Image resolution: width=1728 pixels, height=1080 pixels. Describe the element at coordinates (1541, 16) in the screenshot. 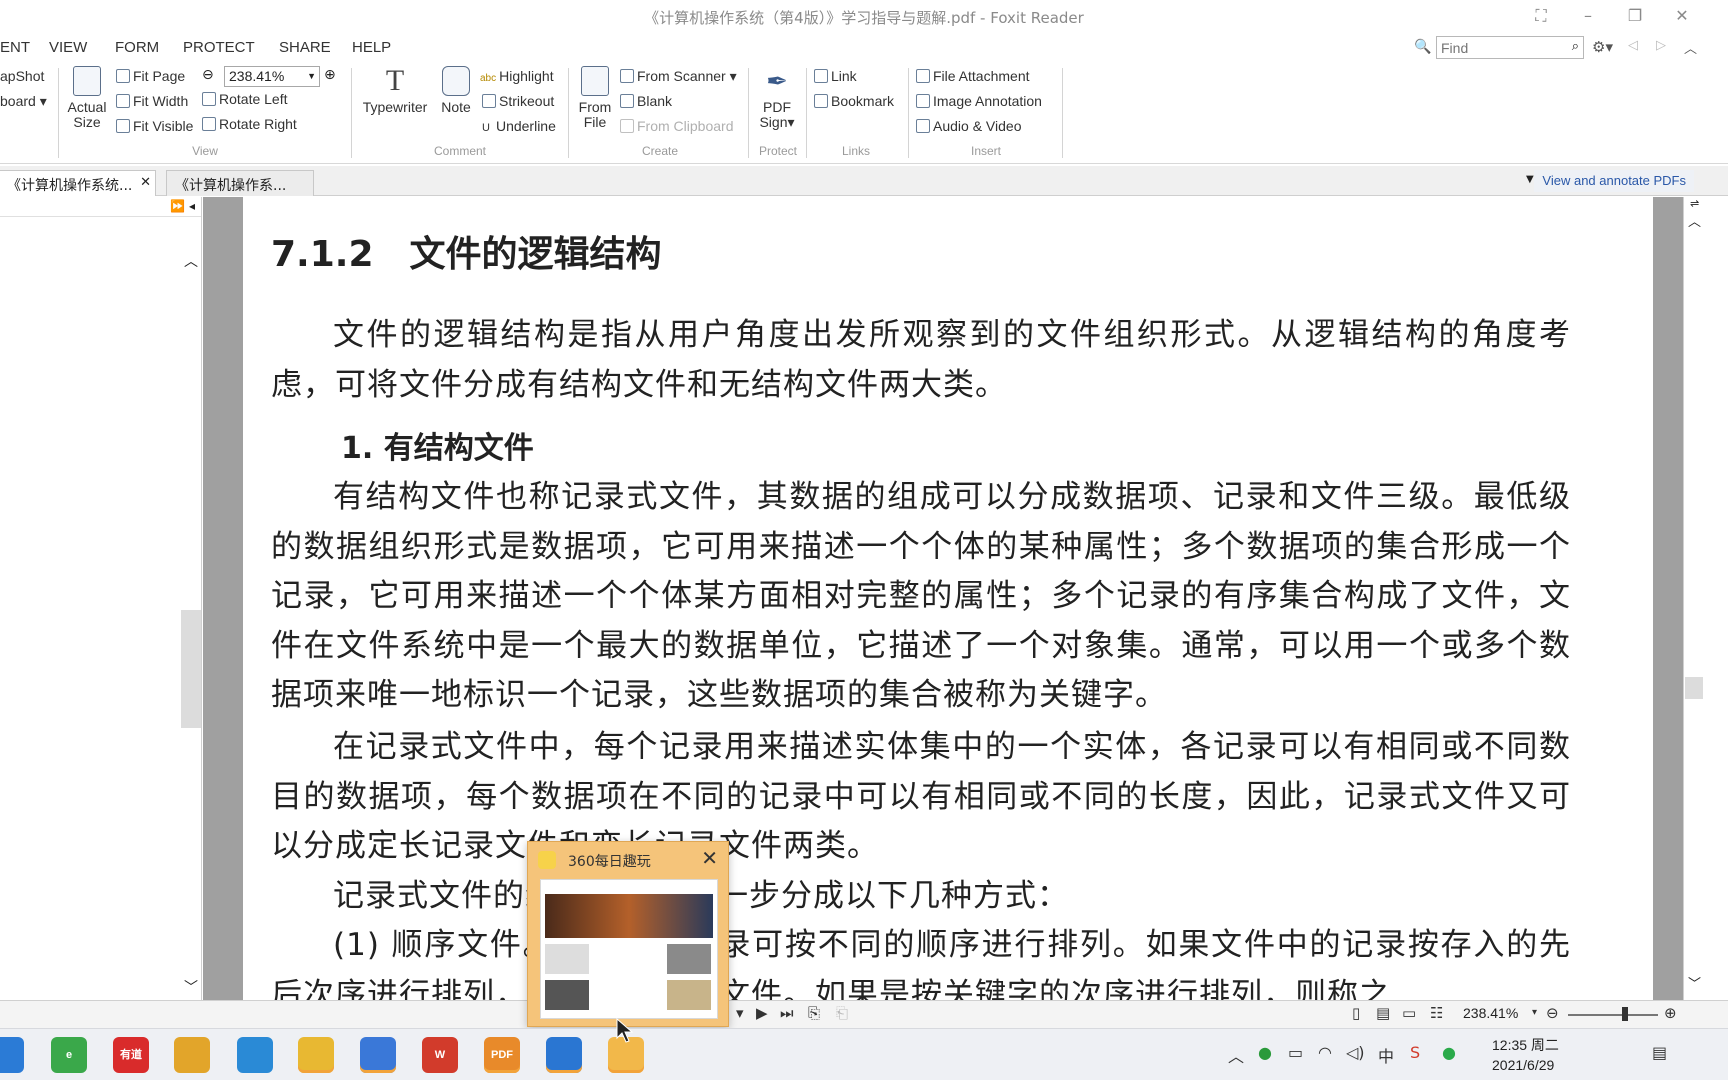

I see `fullscreen-icon: ⛶` at that location.